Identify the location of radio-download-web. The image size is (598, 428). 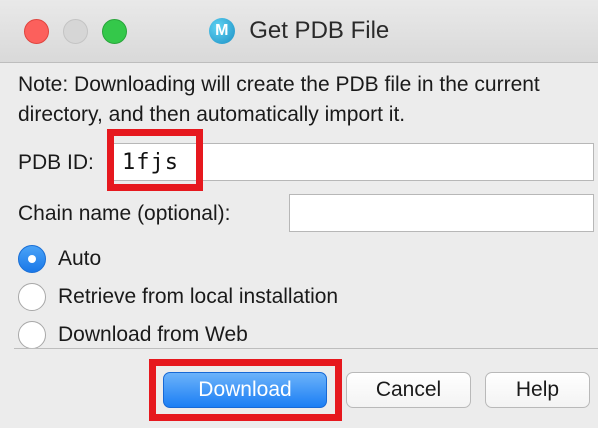
(32, 335).